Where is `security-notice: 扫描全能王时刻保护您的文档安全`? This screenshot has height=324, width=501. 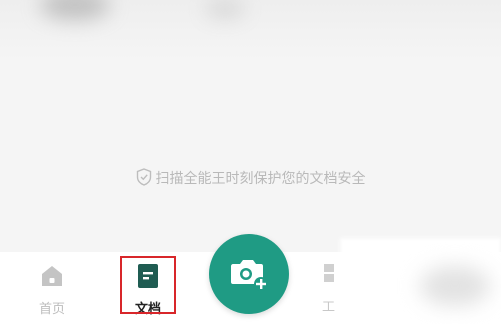 security-notice: 扫描全能王时刻保护您的文档安全 is located at coordinates (250, 179).